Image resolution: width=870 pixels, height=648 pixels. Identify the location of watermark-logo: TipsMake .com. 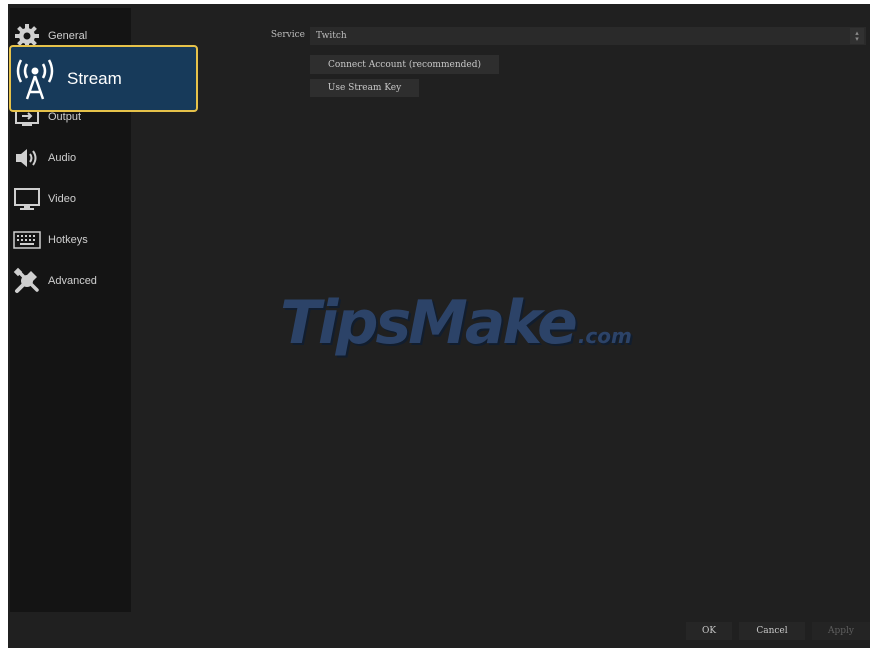
(456, 323).